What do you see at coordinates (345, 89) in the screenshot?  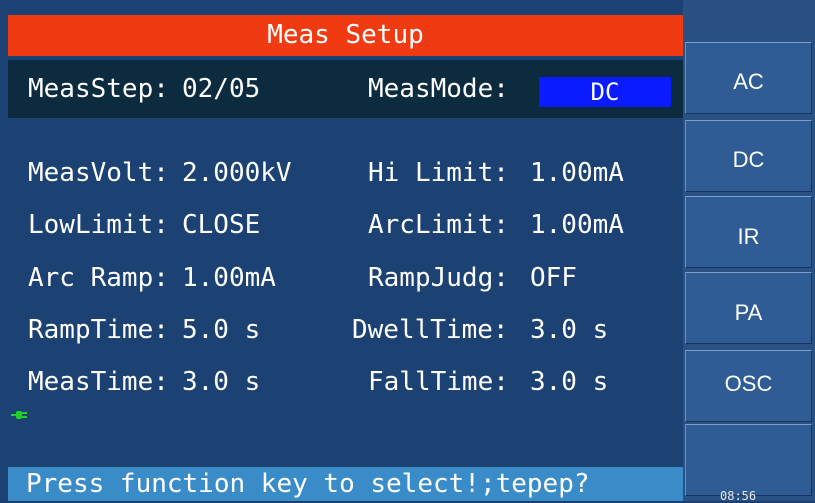 I see `step-bar: MeasStep: 02/05 MeasMode: DC` at bounding box center [345, 89].